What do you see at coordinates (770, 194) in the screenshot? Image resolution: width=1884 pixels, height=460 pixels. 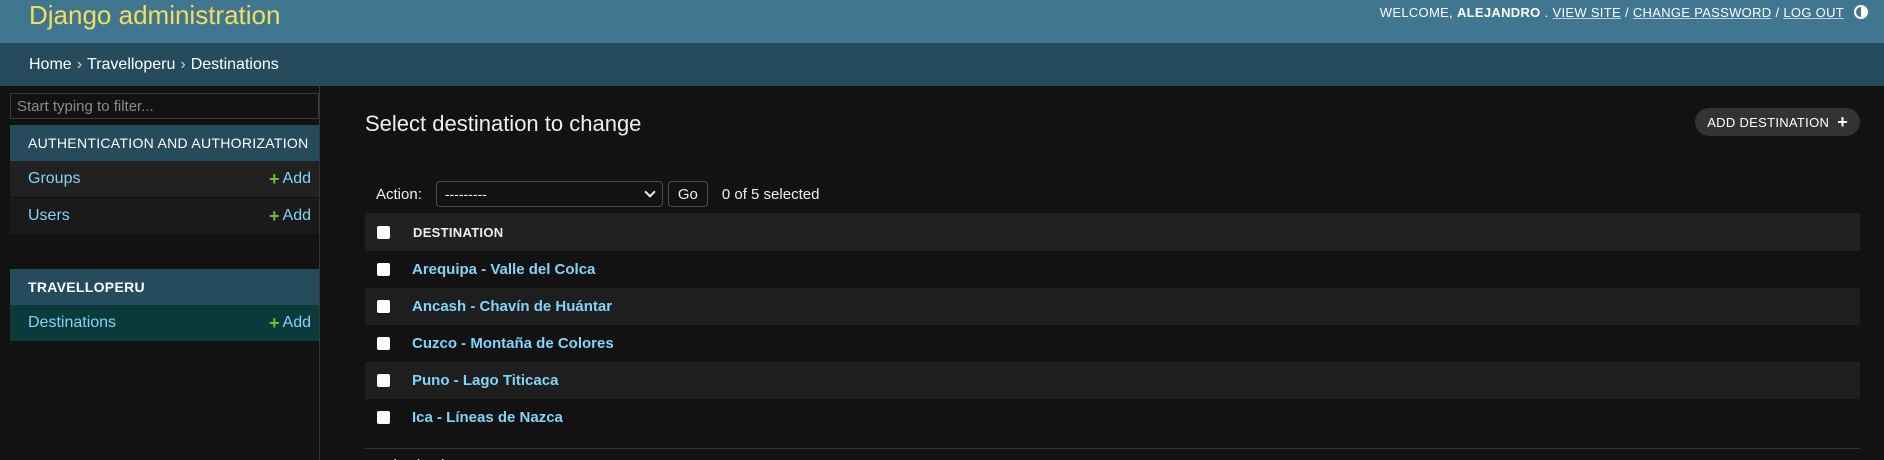 I see `selection-counter: 0 of 5 selected` at bounding box center [770, 194].